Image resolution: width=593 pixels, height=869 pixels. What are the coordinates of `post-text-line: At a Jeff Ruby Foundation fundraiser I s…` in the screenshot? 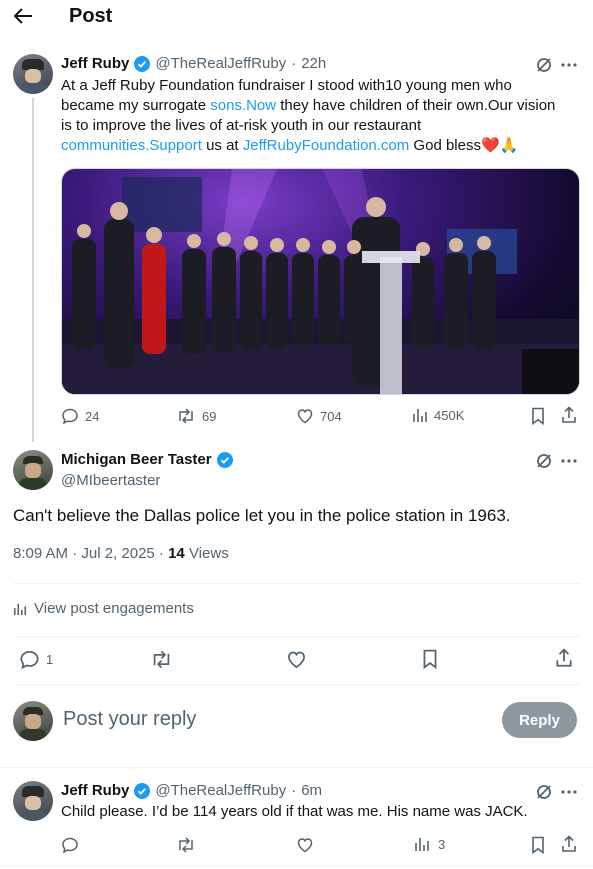 It's located at (286, 85).